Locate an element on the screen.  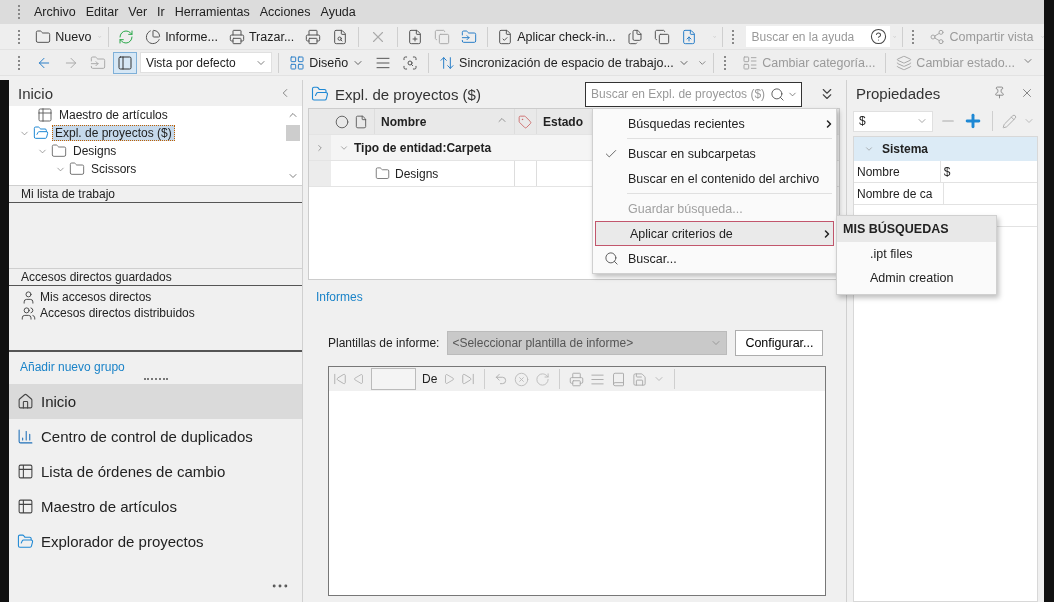
table-cell: Designs is located at coordinates (417, 173).